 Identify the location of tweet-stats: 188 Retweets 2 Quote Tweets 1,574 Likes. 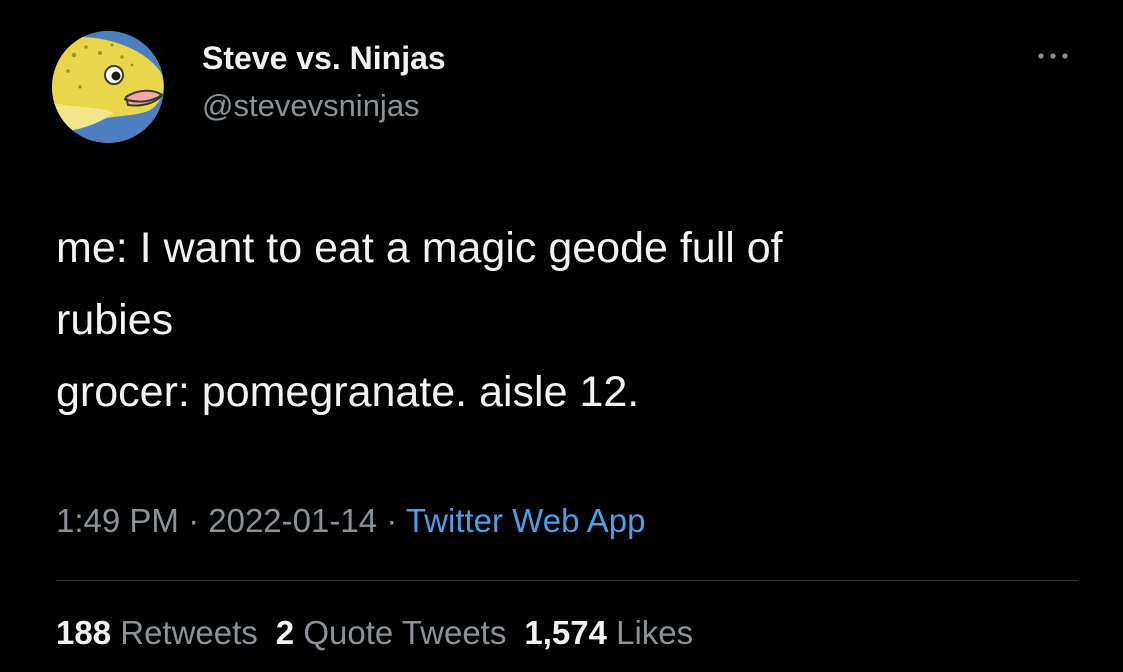
(374, 633).